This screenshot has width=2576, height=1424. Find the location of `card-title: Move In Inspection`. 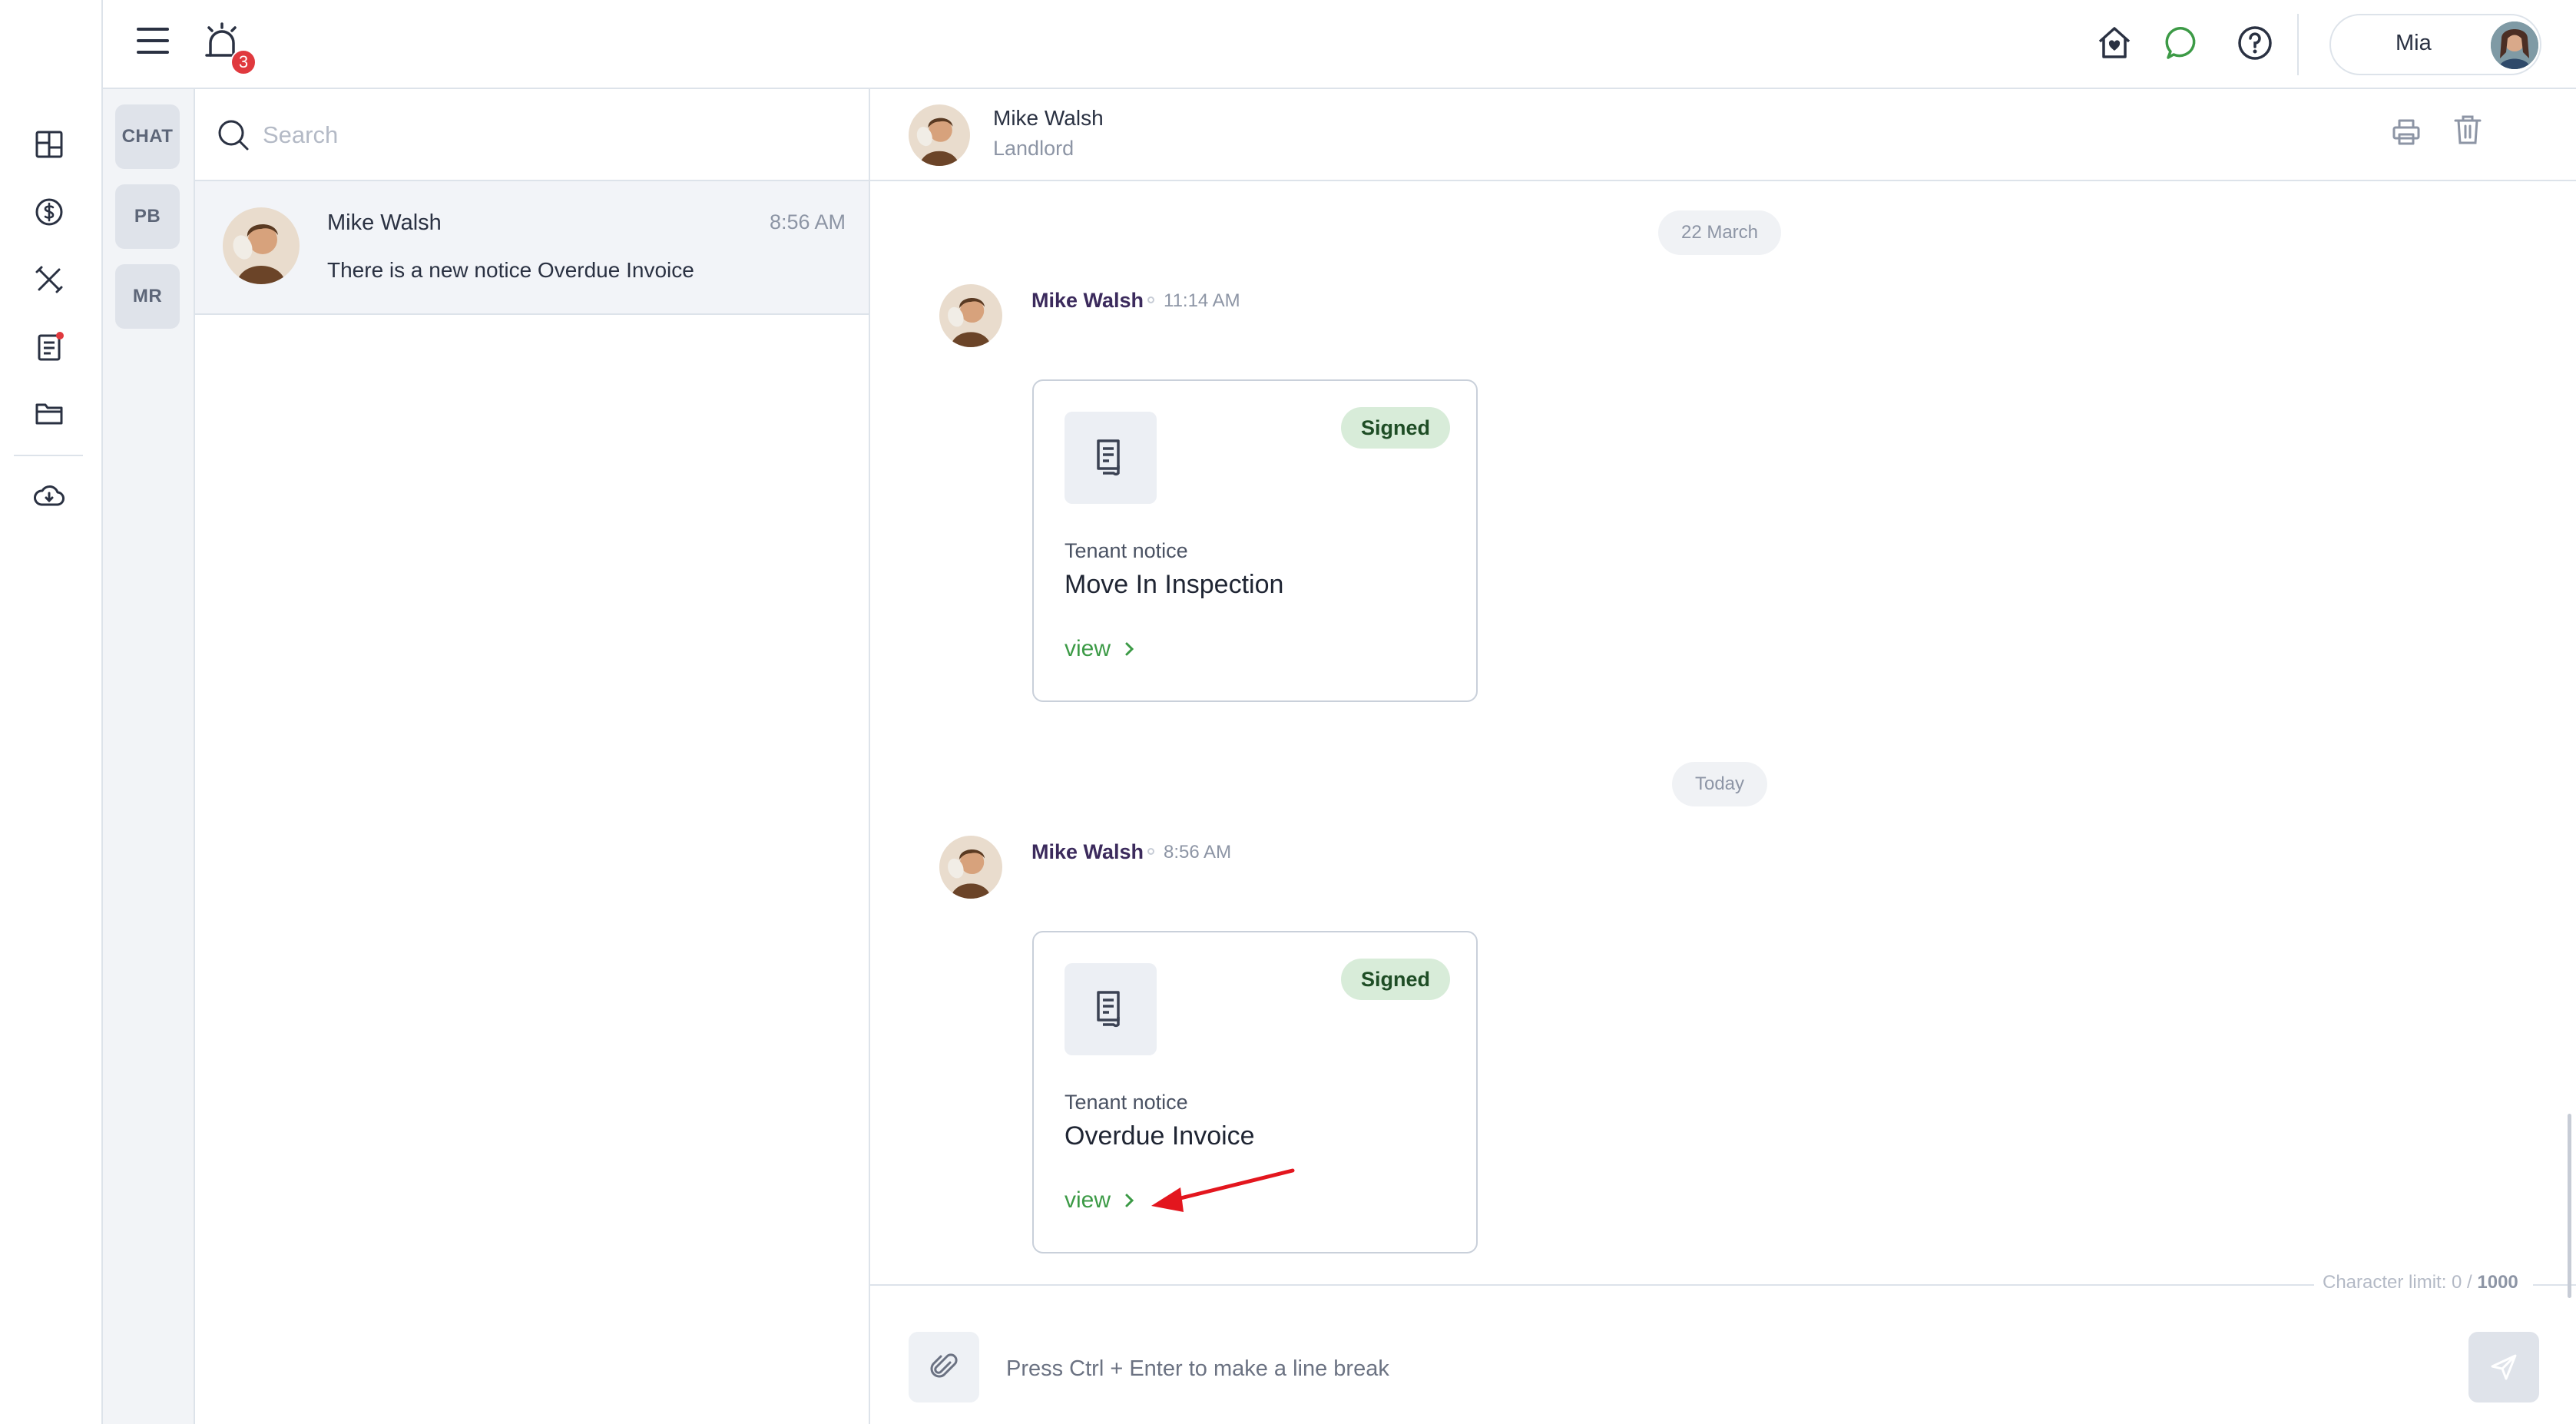

card-title: Move In Inspection is located at coordinates (1174, 584).